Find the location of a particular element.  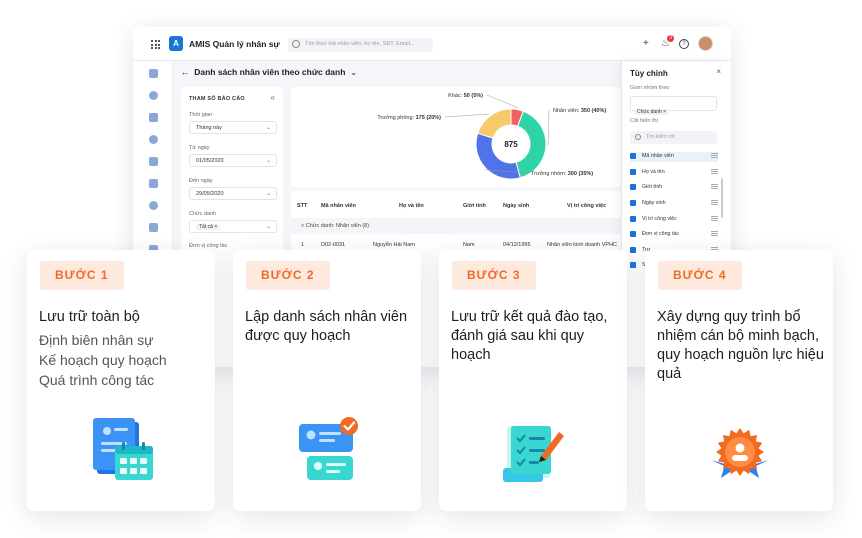

rail-document-icon is located at coordinates (153, 117).